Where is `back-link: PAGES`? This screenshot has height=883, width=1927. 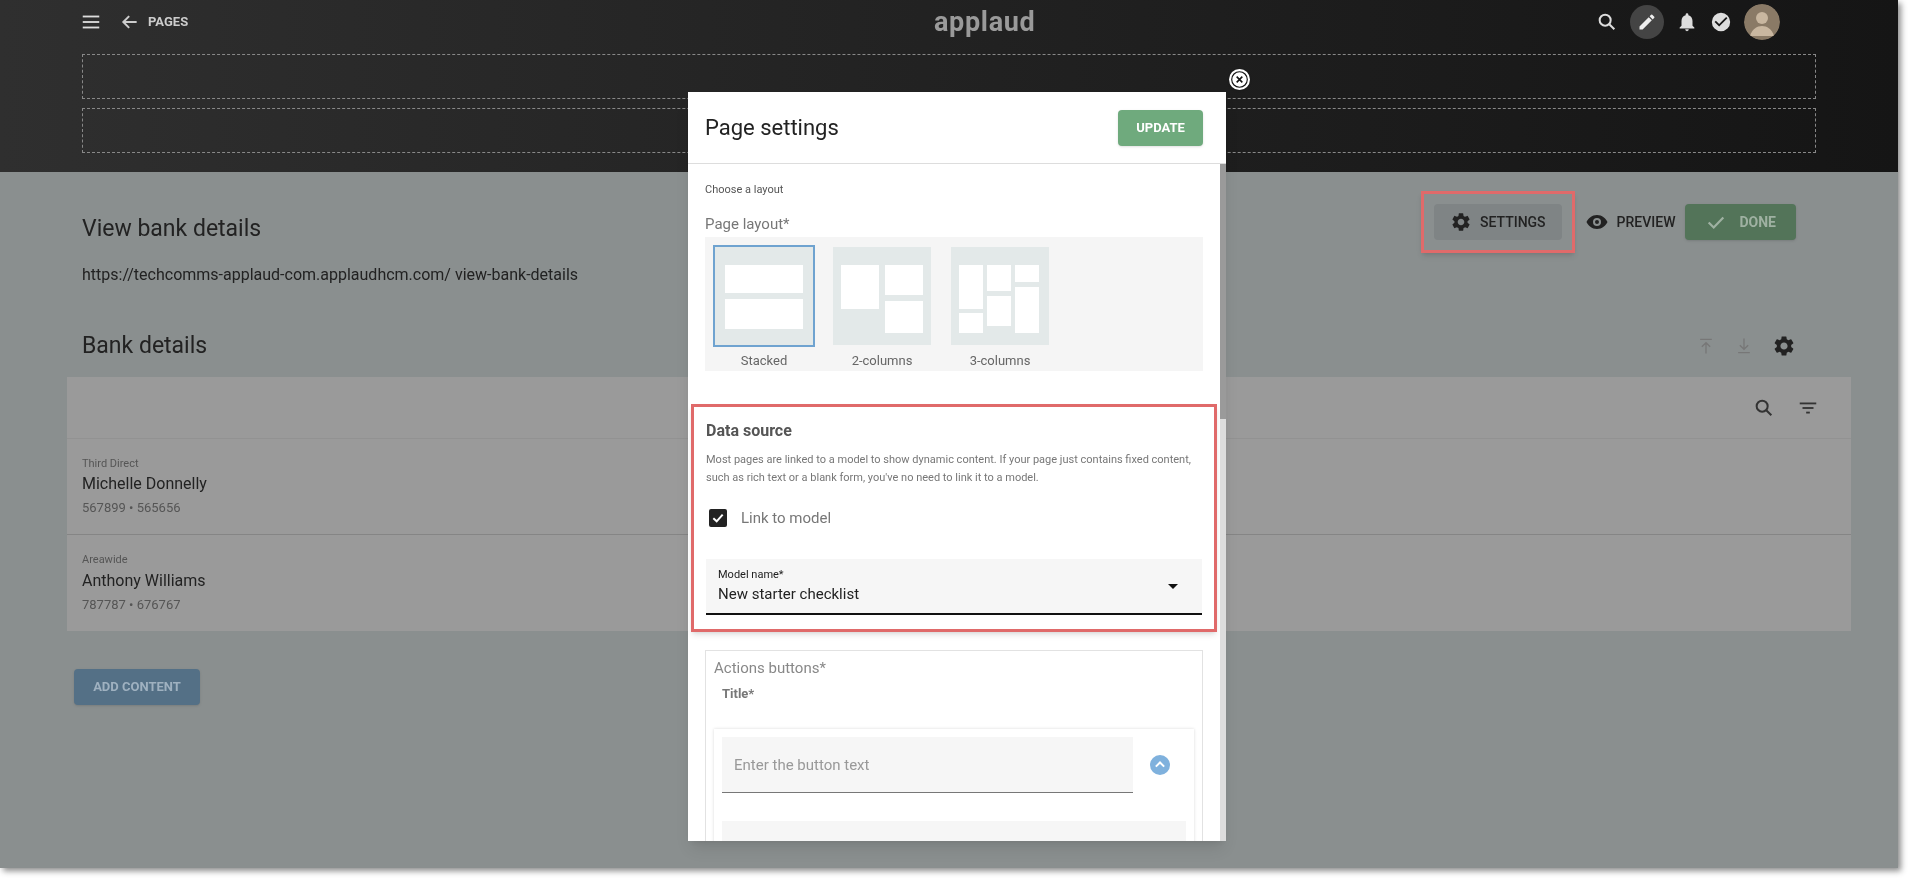
back-link: PAGES is located at coordinates (154, 22).